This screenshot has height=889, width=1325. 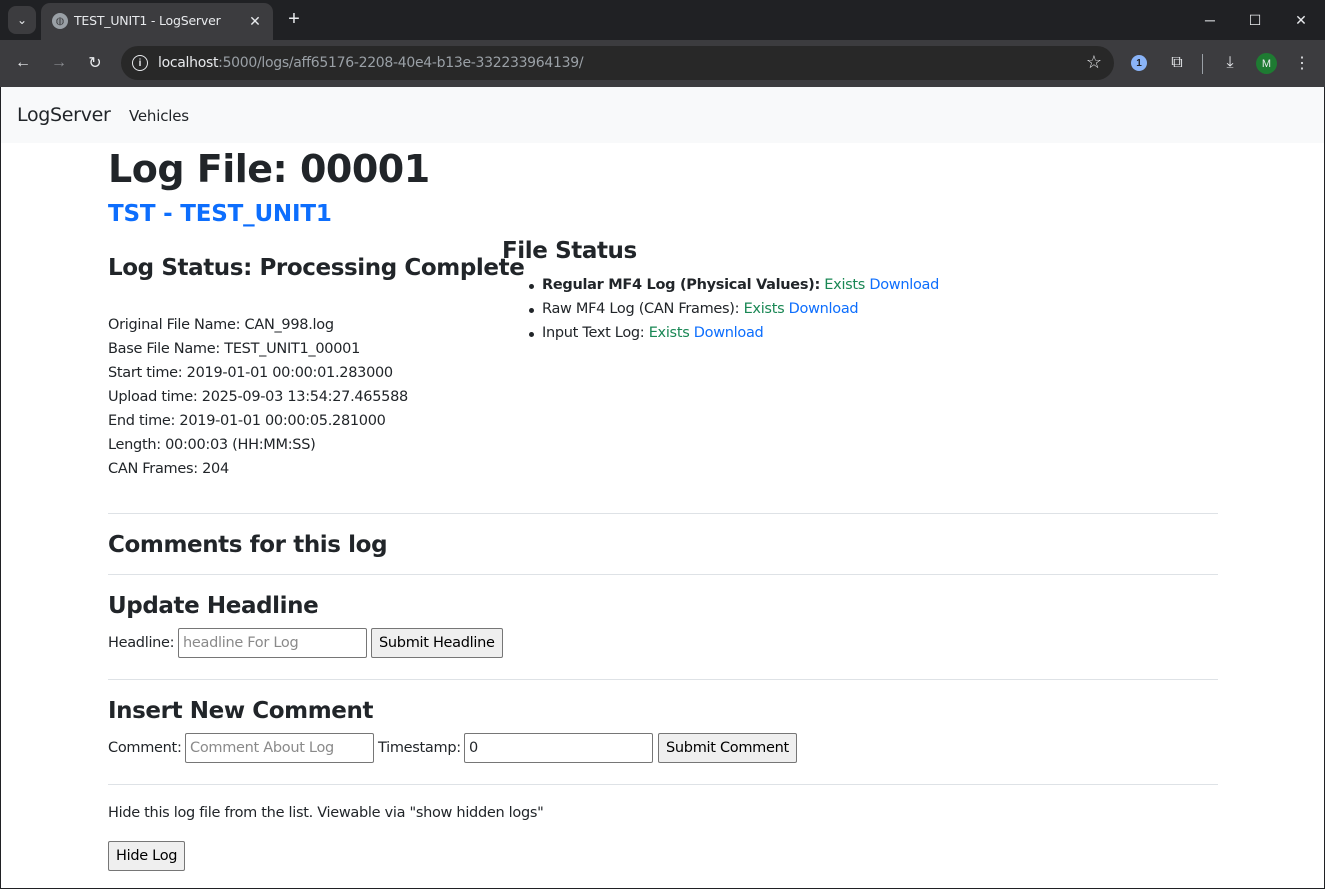 I want to click on submit-comment-button: Submit Comment, so click(x=727, y=748).